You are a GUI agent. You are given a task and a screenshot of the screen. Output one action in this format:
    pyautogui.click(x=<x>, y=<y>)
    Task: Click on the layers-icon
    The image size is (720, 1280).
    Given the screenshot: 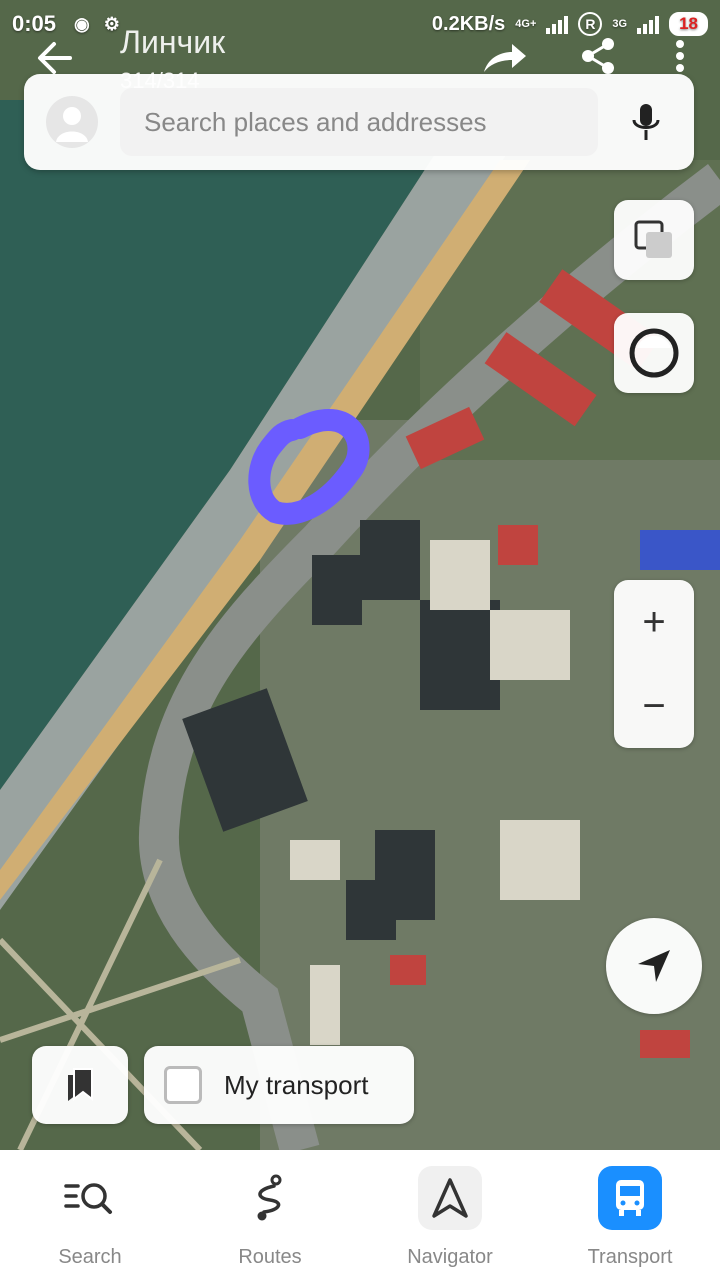 What is the action you would take?
    pyautogui.click(x=653, y=239)
    